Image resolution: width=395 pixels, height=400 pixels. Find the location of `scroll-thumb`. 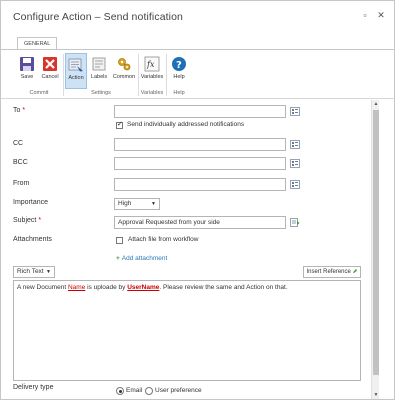

scroll-thumb is located at coordinates (376, 242).